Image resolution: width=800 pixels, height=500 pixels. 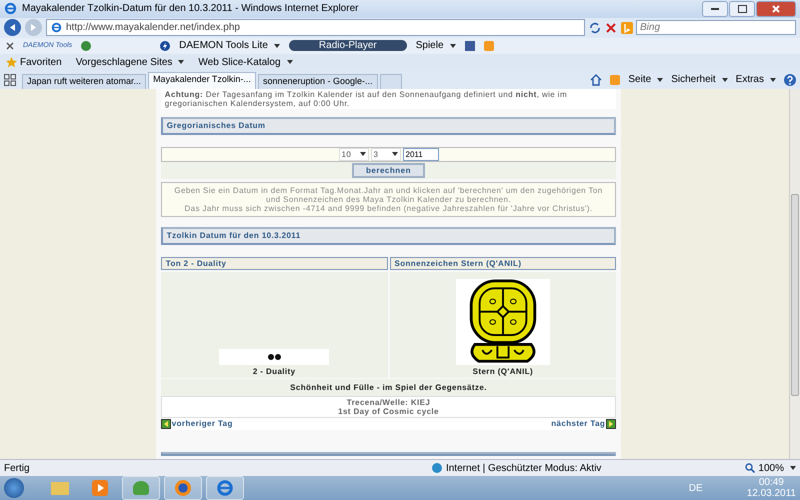 I want to click on stop-icon, so click(x=611, y=28).